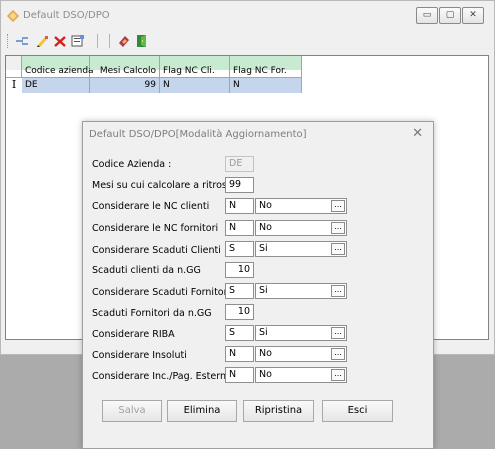  What do you see at coordinates (266, 85) in the screenshot?
I see `cell-flag-nc-for: N` at bounding box center [266, 85].